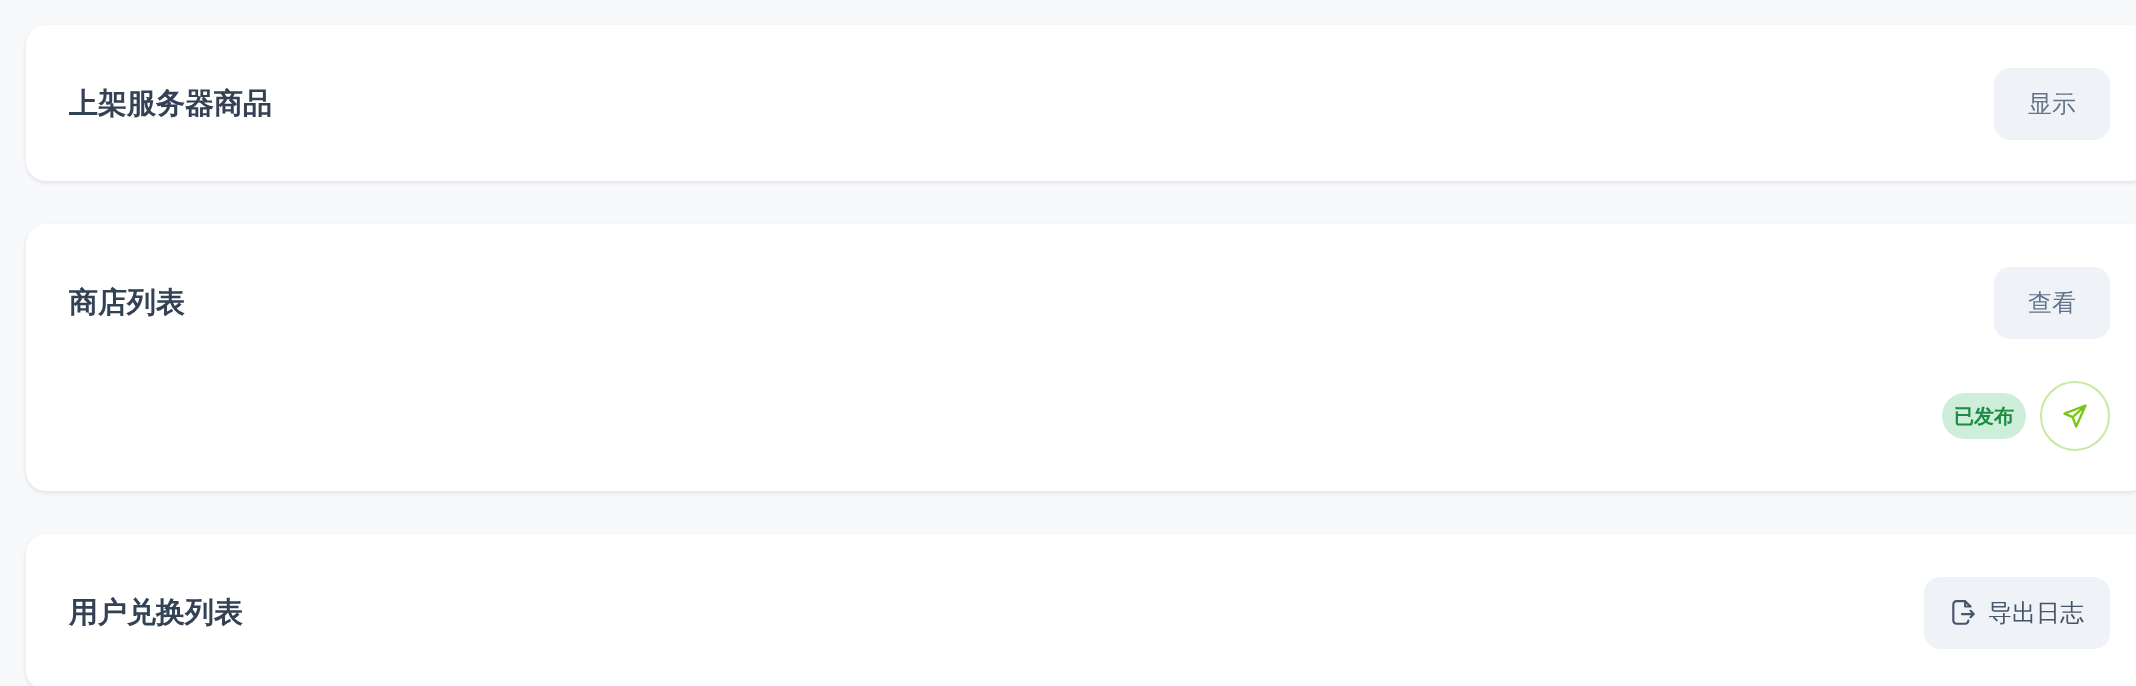 This screenshot has width=2136, height=686. I want to click on send-icon, so click(2075, 416).